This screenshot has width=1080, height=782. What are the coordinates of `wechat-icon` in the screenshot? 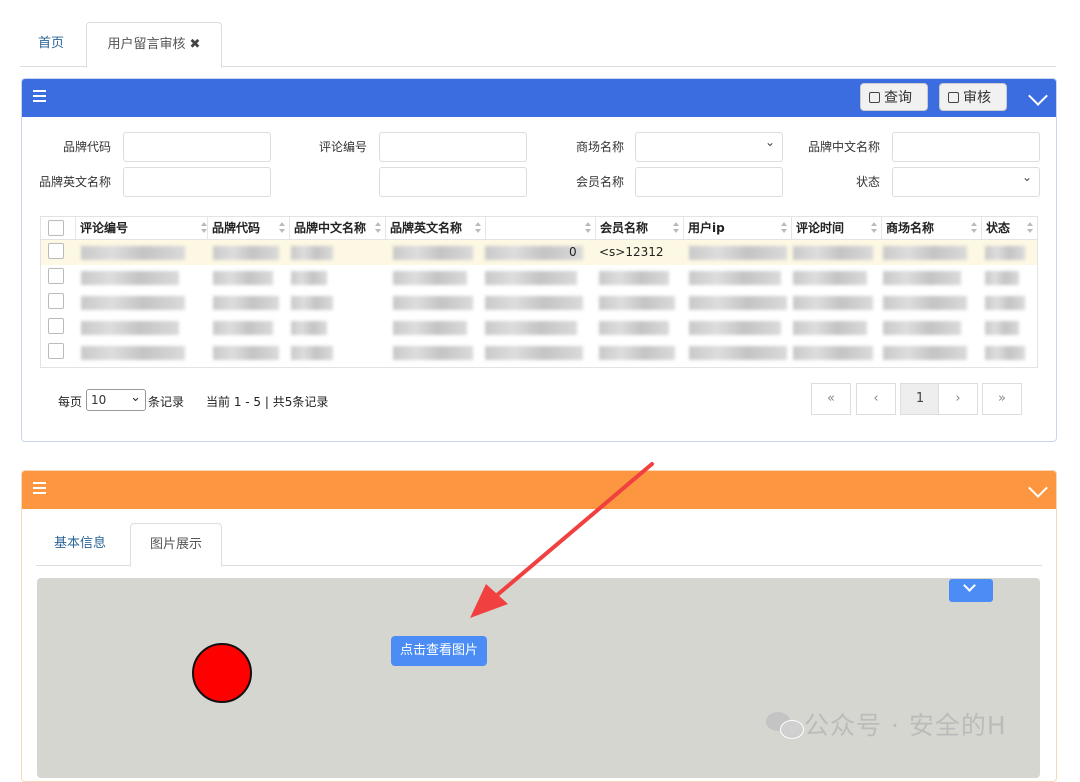 It's located at (785, 725).